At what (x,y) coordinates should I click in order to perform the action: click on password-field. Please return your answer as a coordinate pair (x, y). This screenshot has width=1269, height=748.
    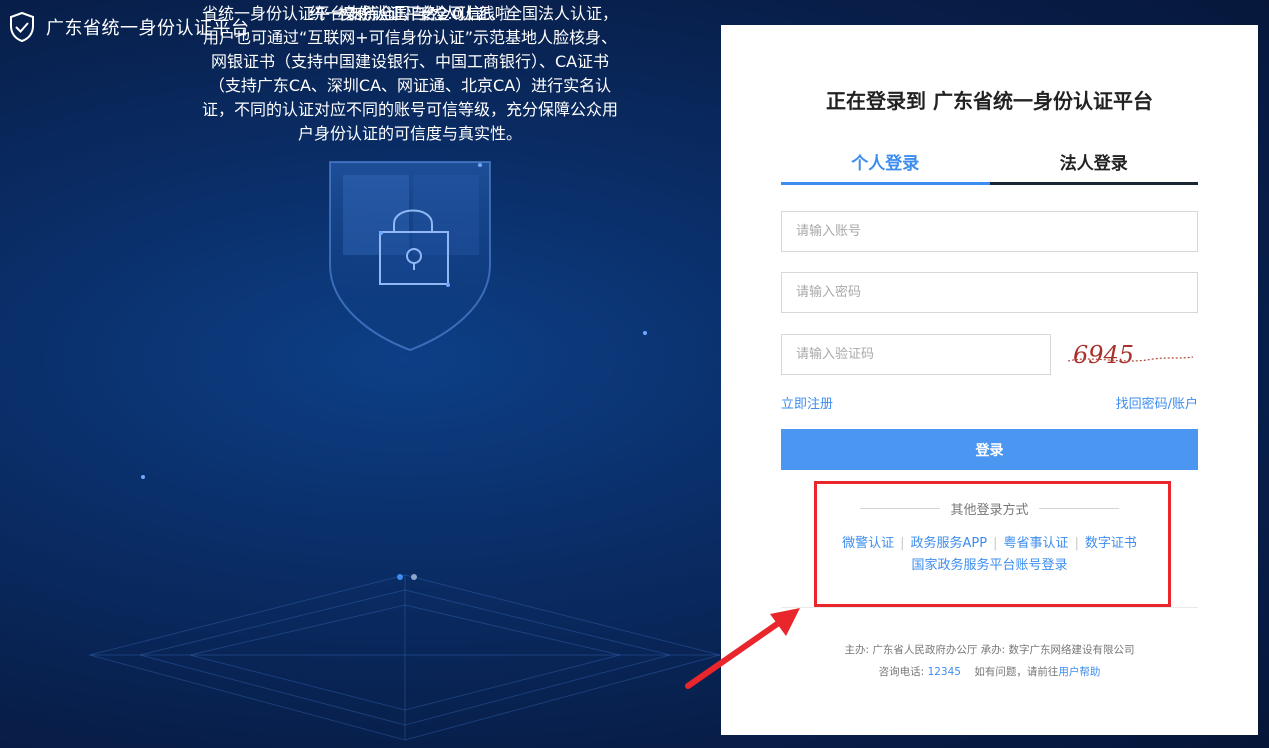
    Looking at the image, I should click on (989, 292).